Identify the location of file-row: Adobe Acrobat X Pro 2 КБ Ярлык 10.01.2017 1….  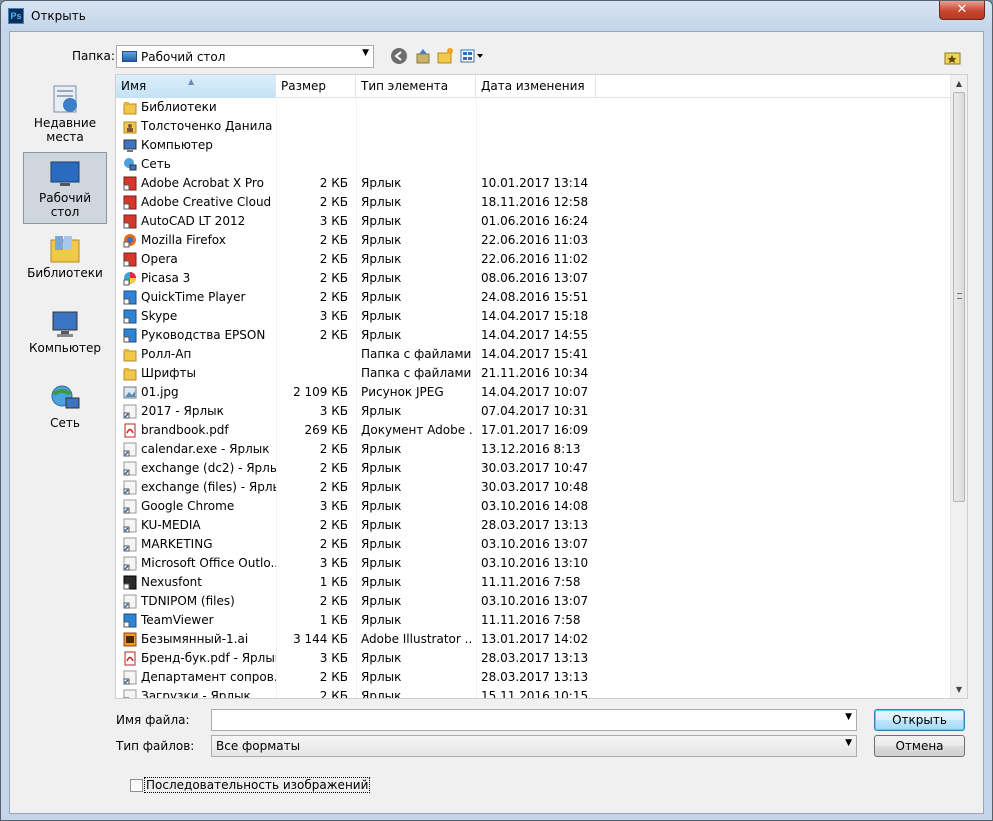
(533, 183).